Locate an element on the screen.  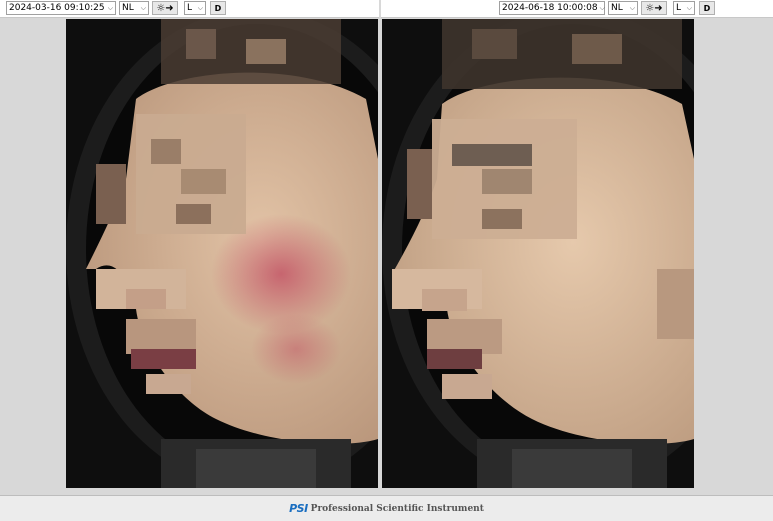
right-mode-select: NL ⌵ is located at coordinates (623, 8).